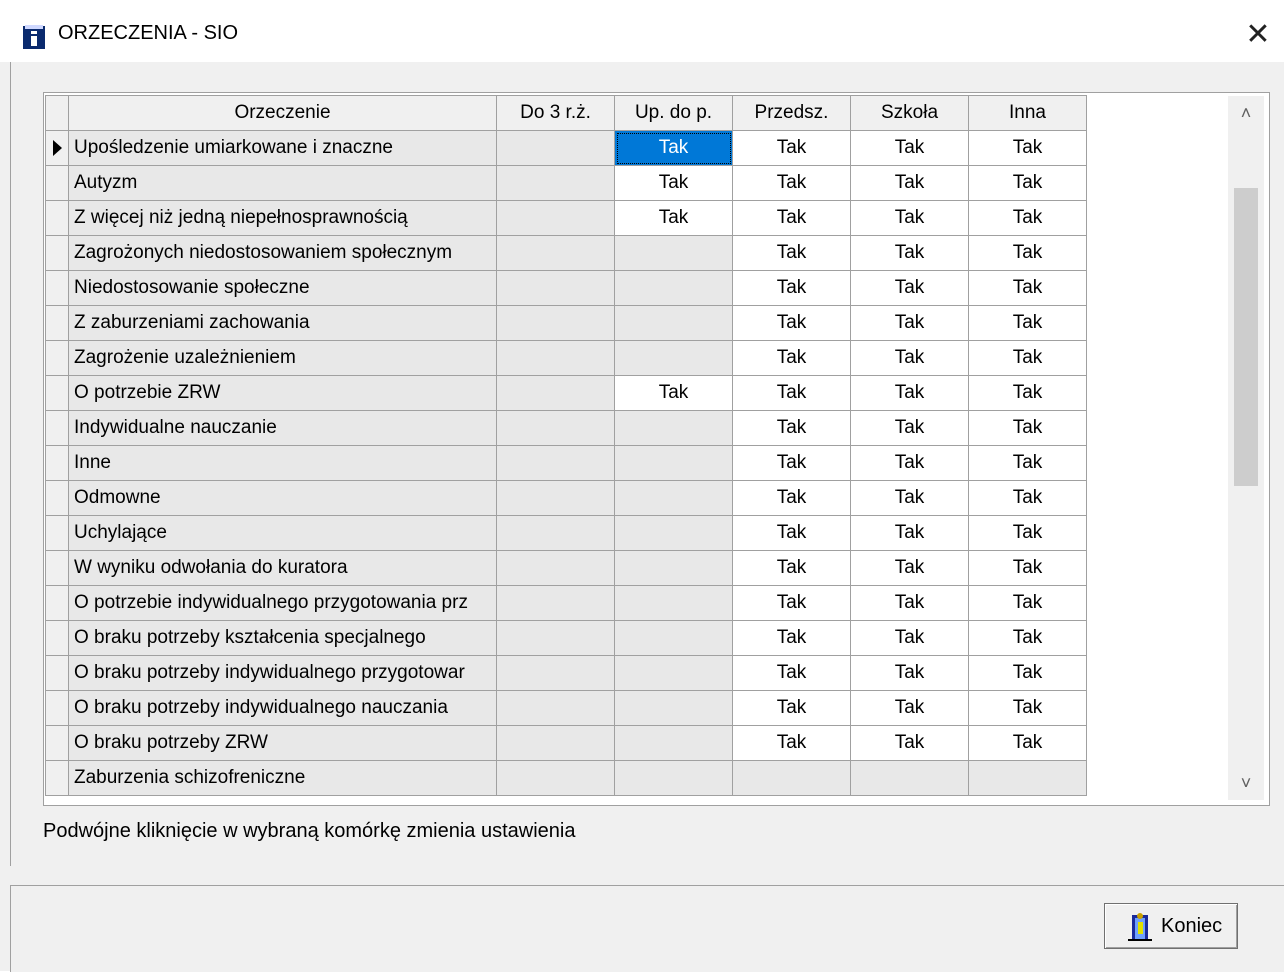  Describe the element at coordinates (1027, 113) in the screenshot. I see `column-header-inna: Inna` at that location.